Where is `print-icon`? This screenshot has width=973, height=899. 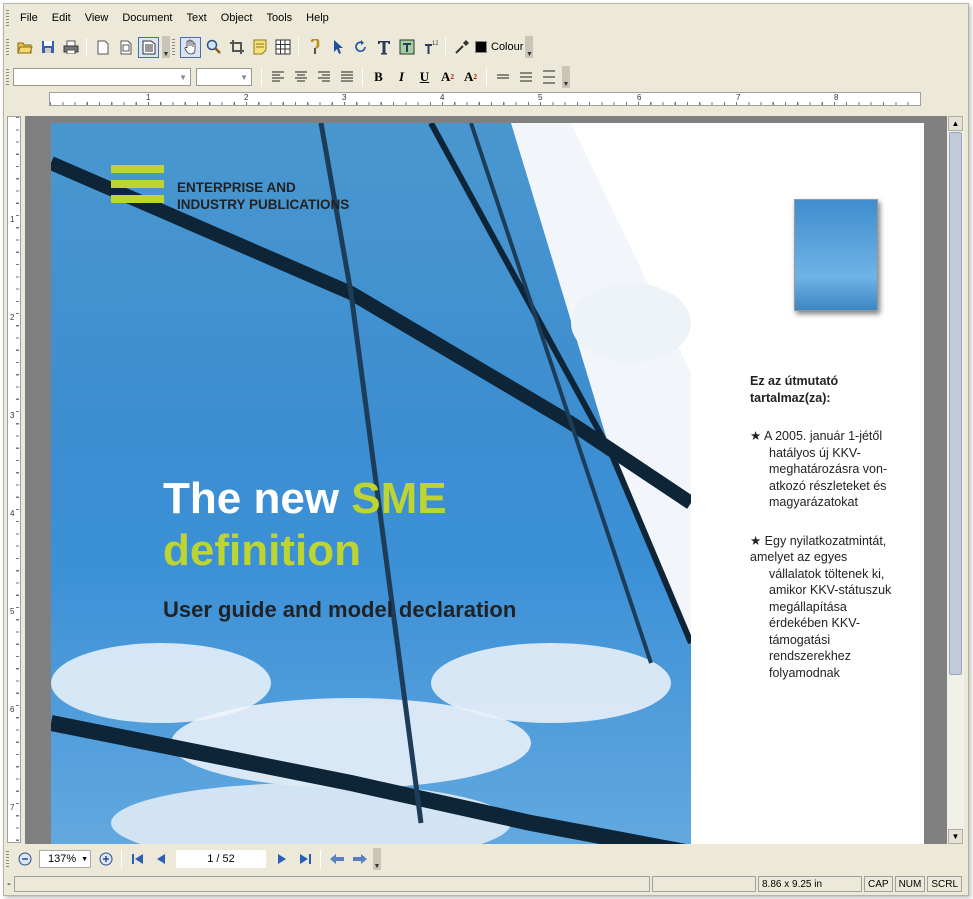
print-icon is located at coordinates (70, 47).